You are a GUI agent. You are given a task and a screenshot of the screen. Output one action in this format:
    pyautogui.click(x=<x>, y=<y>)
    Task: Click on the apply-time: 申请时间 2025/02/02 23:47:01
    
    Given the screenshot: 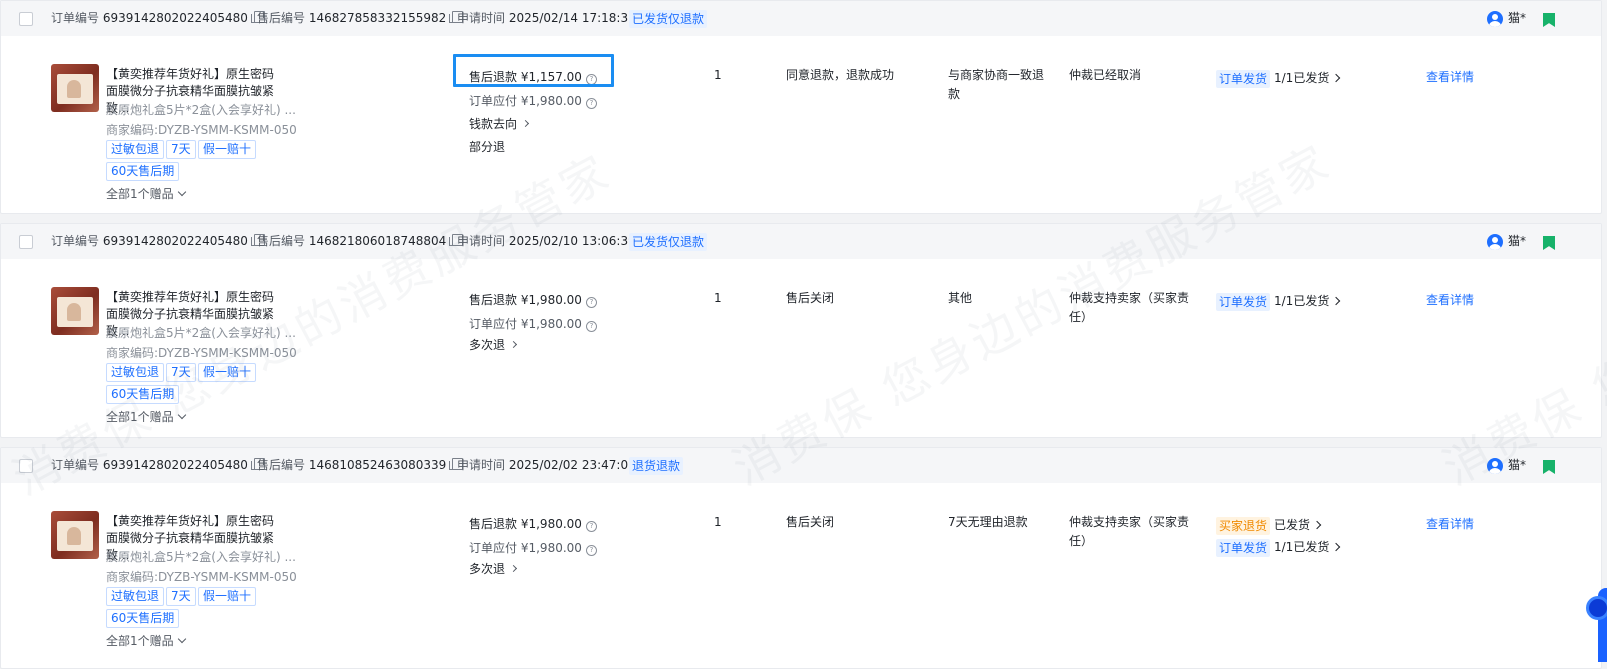 What is the action you would take?
    pyautogui.click(x=546, y=465)
    